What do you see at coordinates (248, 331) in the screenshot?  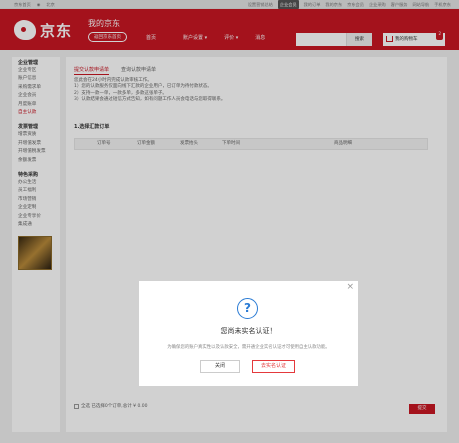 I see `dialog-title: 您尚未实名认证！` at bounding box center [248, 331].